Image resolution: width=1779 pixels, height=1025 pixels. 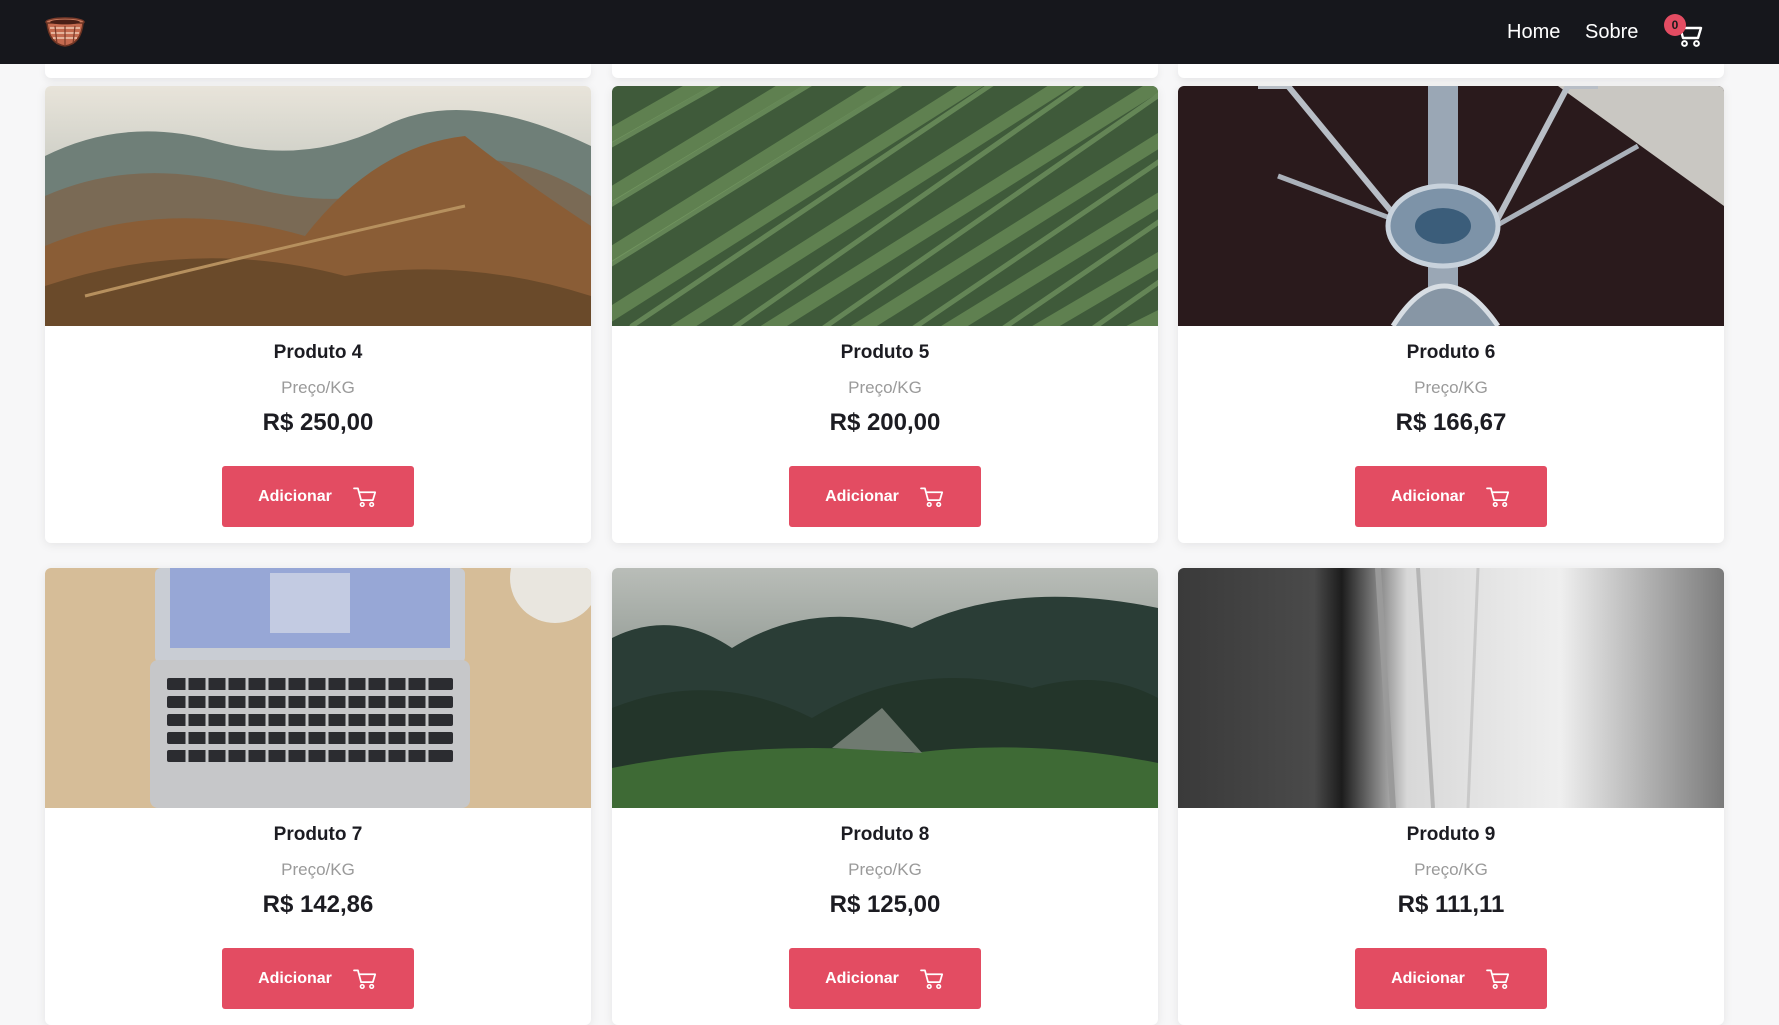 I want to click on product-card: Produto 6 Preço/KG R$ 166,67 Adicionar, so click(x=1451, y=314).